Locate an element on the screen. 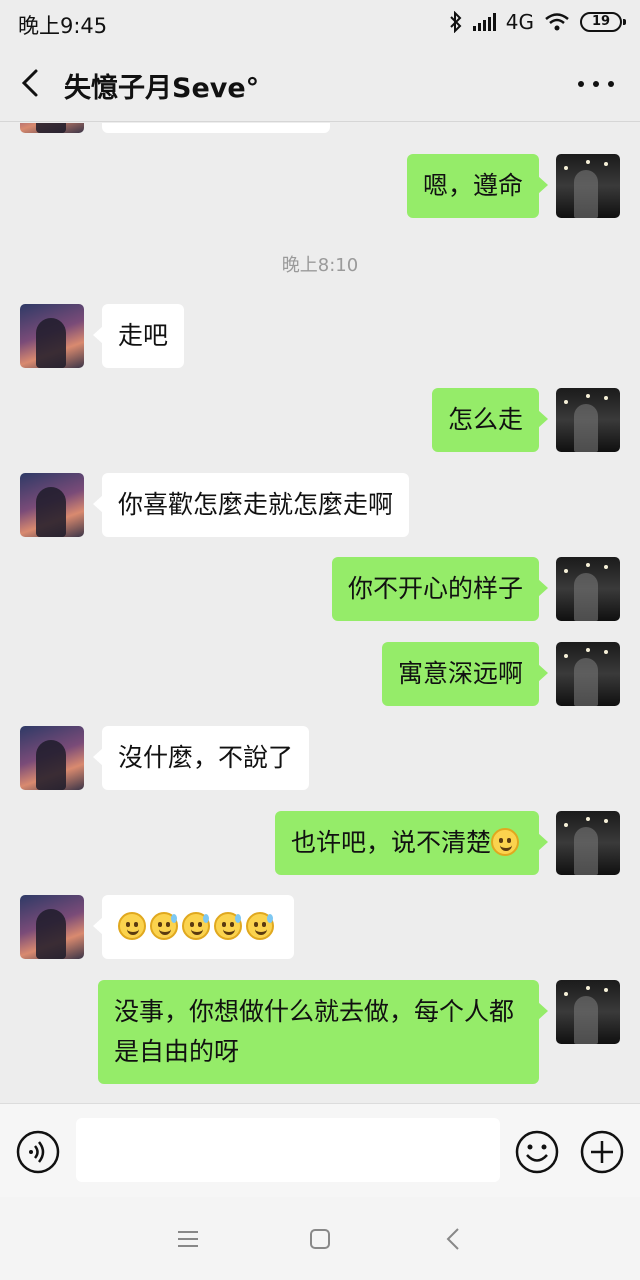 The height and width of the screenshot is (1280, 640). message-bubble-emoji is located at coordinates (193, 927).